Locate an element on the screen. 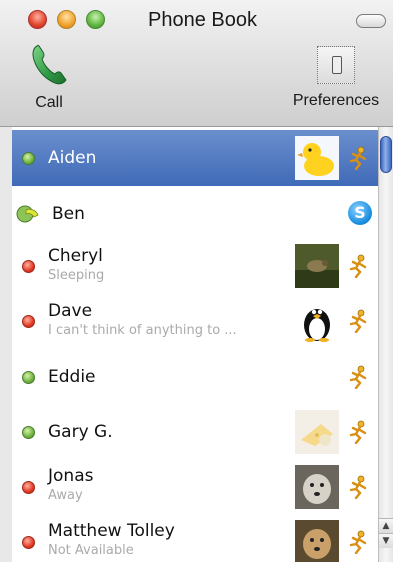 The width and height of the screenshot is (393, 562). contact-name: Matthew Tolley is located at coordinates (111, 531).